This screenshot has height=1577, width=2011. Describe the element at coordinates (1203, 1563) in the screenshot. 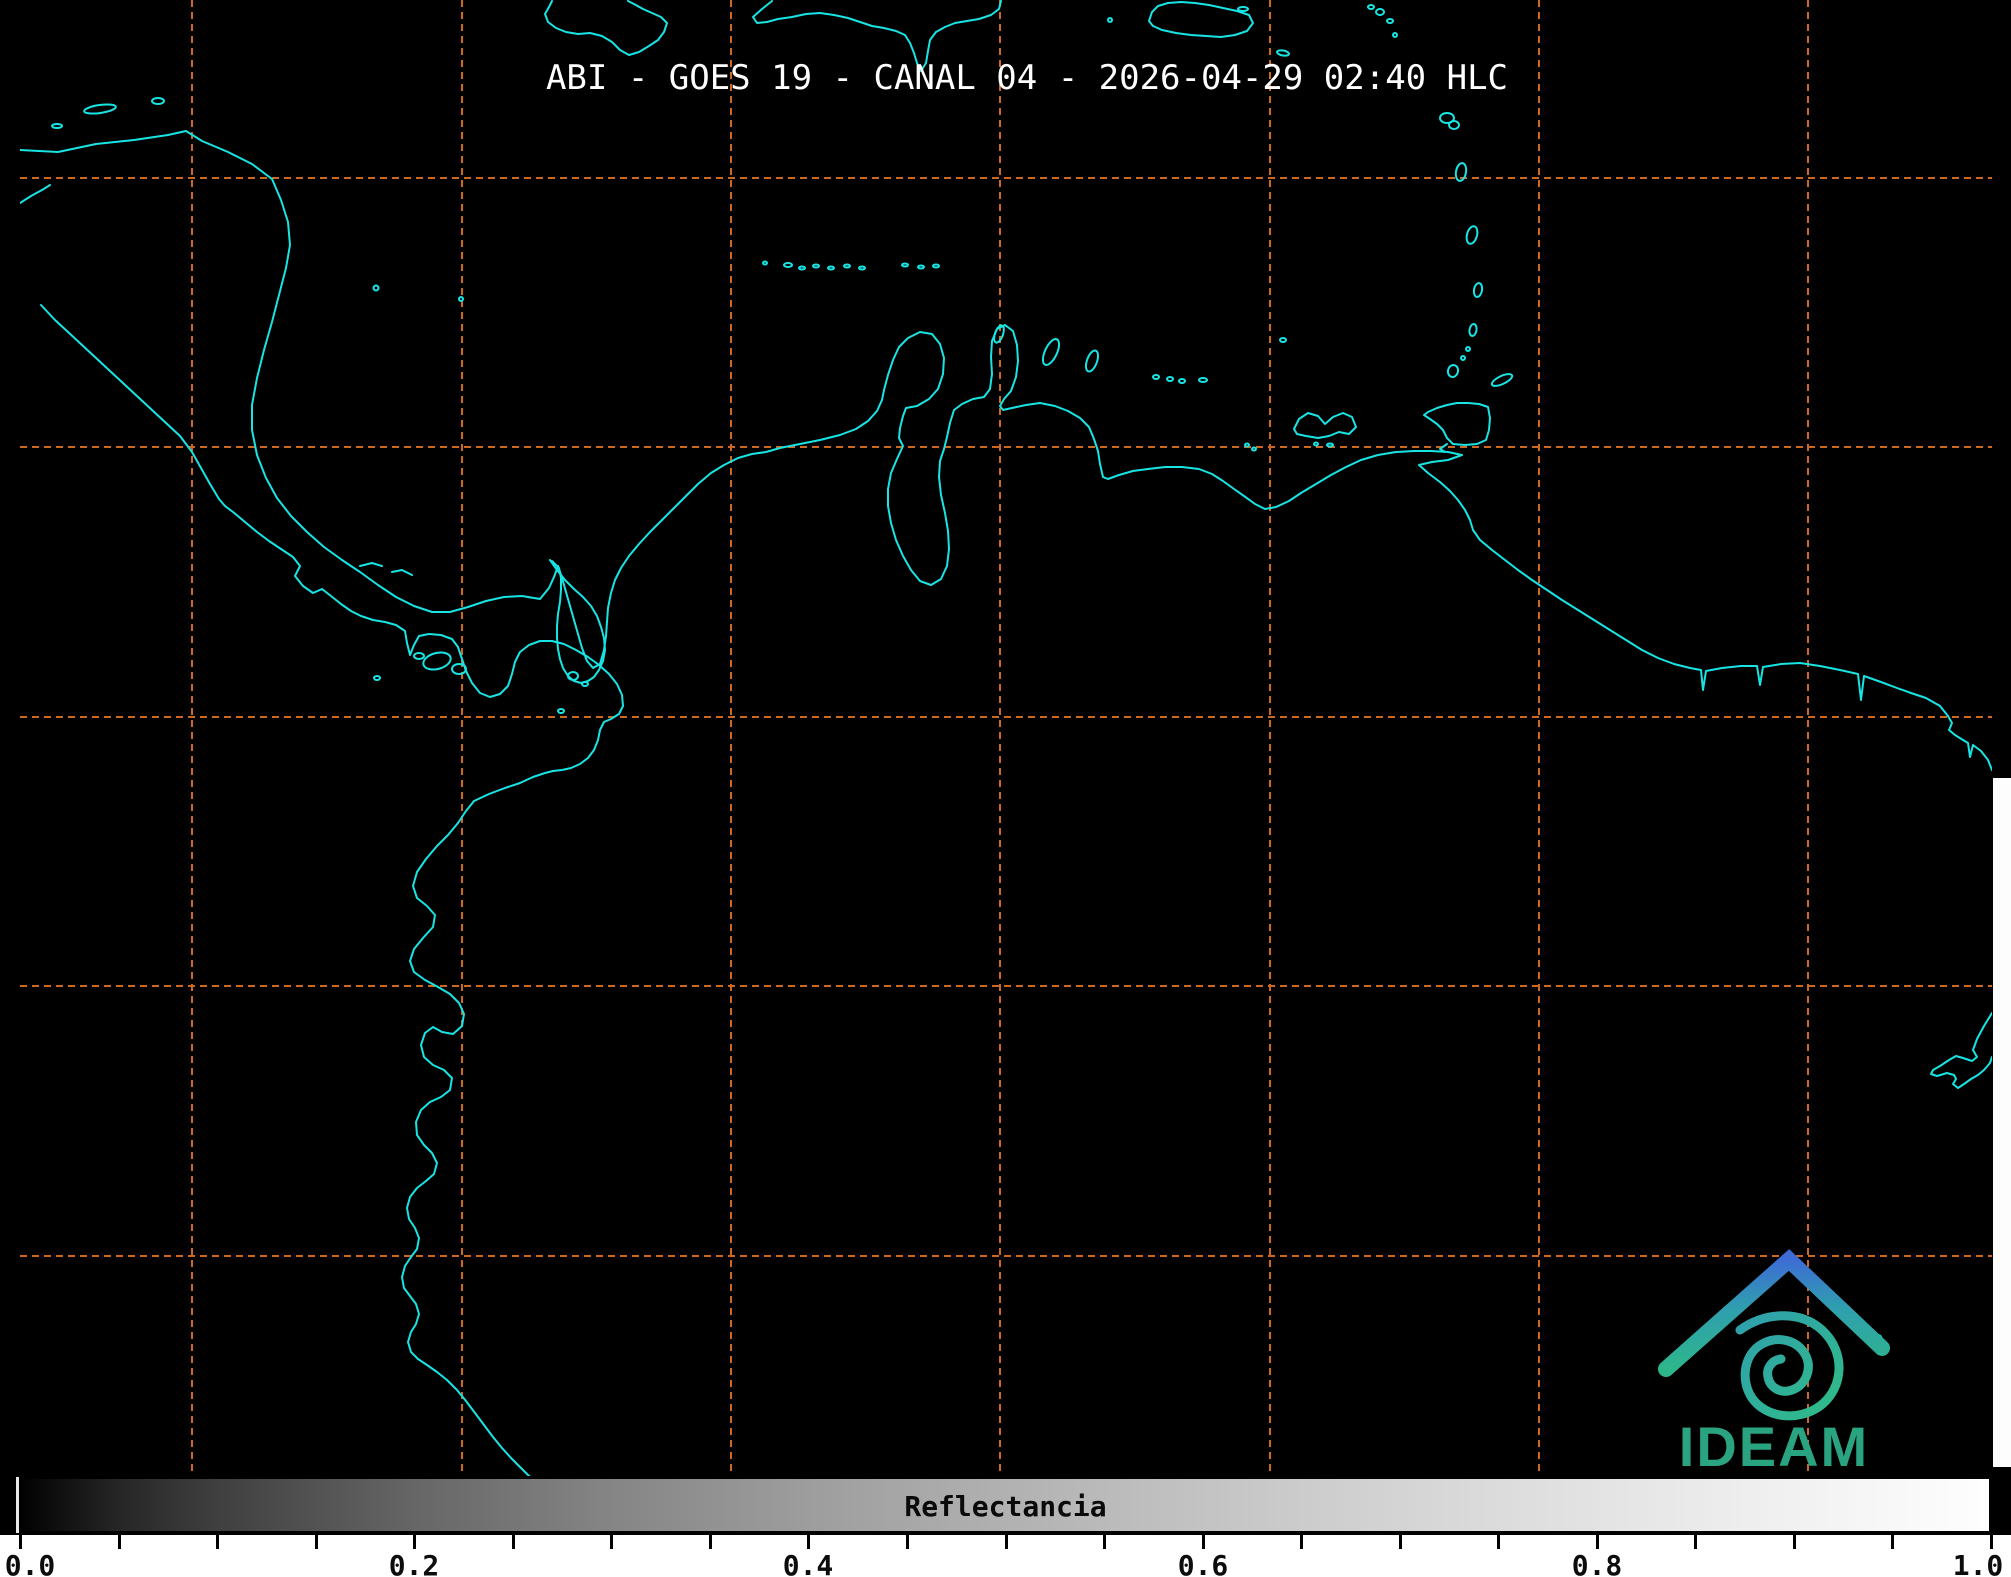

I see `colorbar-tick-label: 0.6` at that location.